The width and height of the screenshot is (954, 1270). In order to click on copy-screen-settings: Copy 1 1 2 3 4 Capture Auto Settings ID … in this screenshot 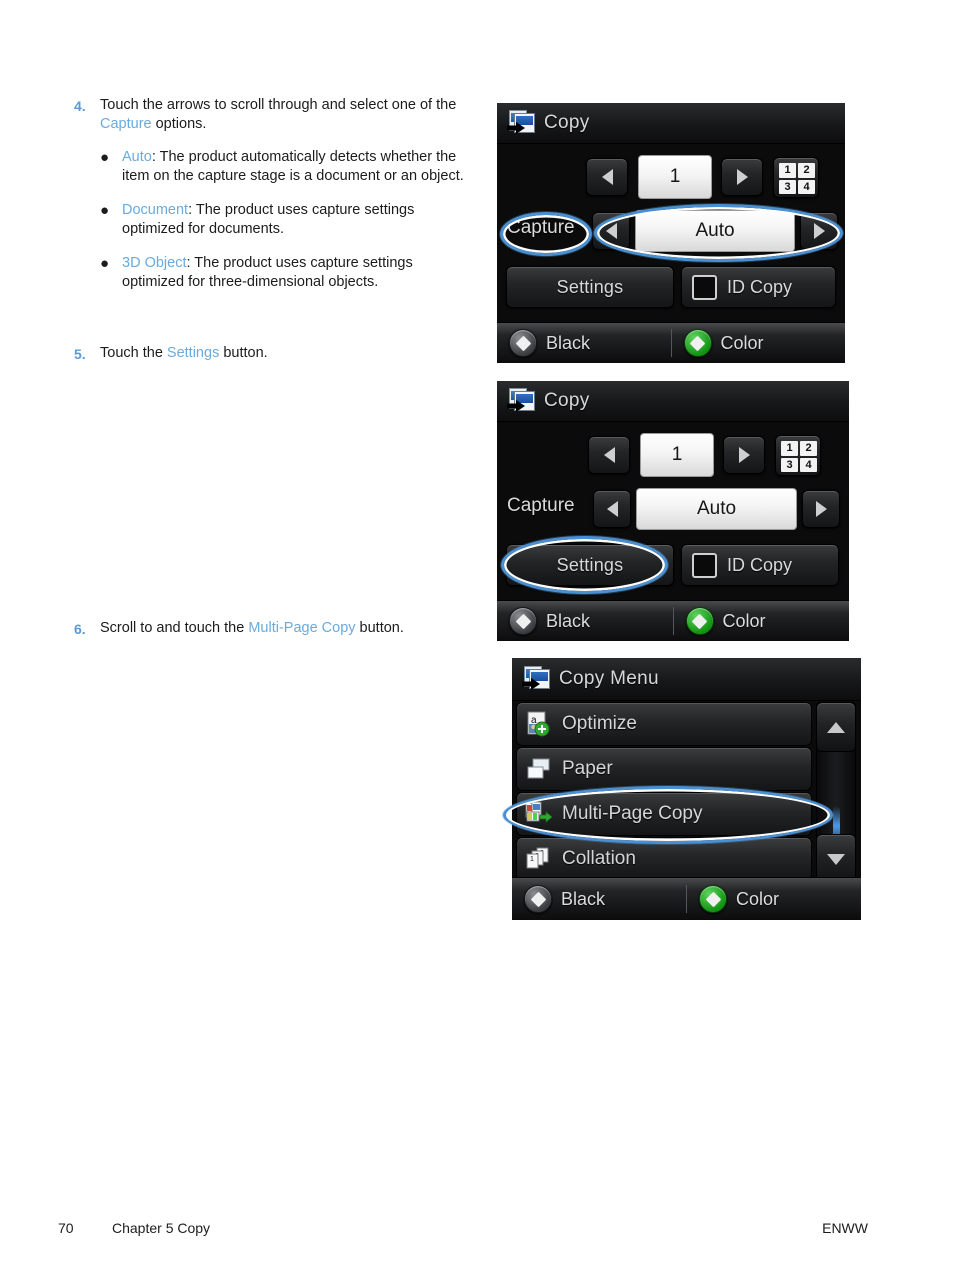, I will do `click(673, 511)`.